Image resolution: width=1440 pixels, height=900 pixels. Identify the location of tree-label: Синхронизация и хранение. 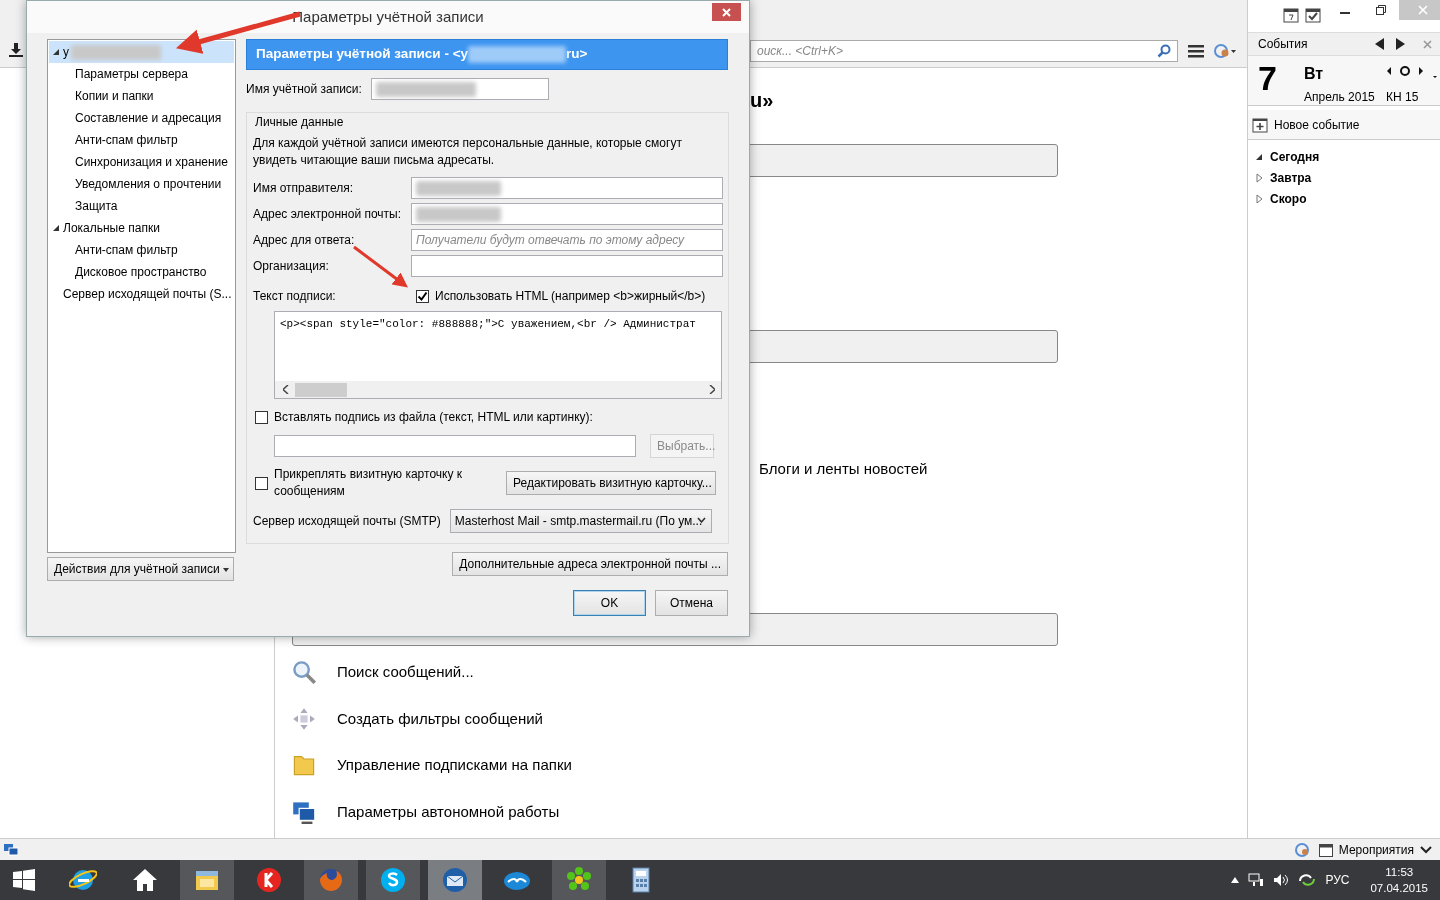
(151, 162).